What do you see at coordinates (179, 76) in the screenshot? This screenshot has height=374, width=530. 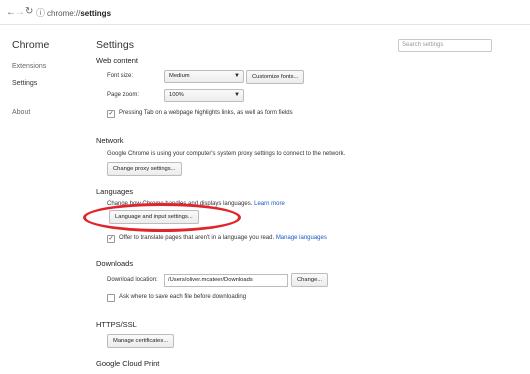 I see `font-size-value: Medium` at bounding box center [179, 76].